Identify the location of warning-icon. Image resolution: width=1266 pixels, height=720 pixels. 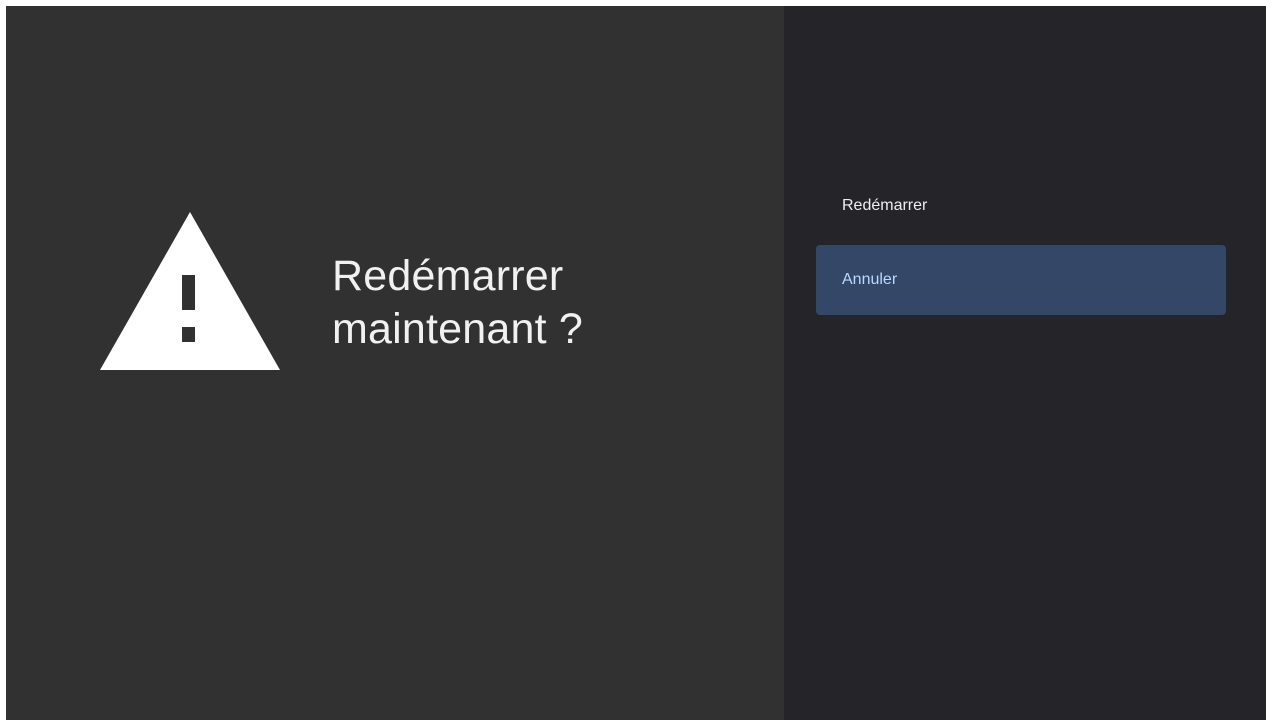
(190, 291).